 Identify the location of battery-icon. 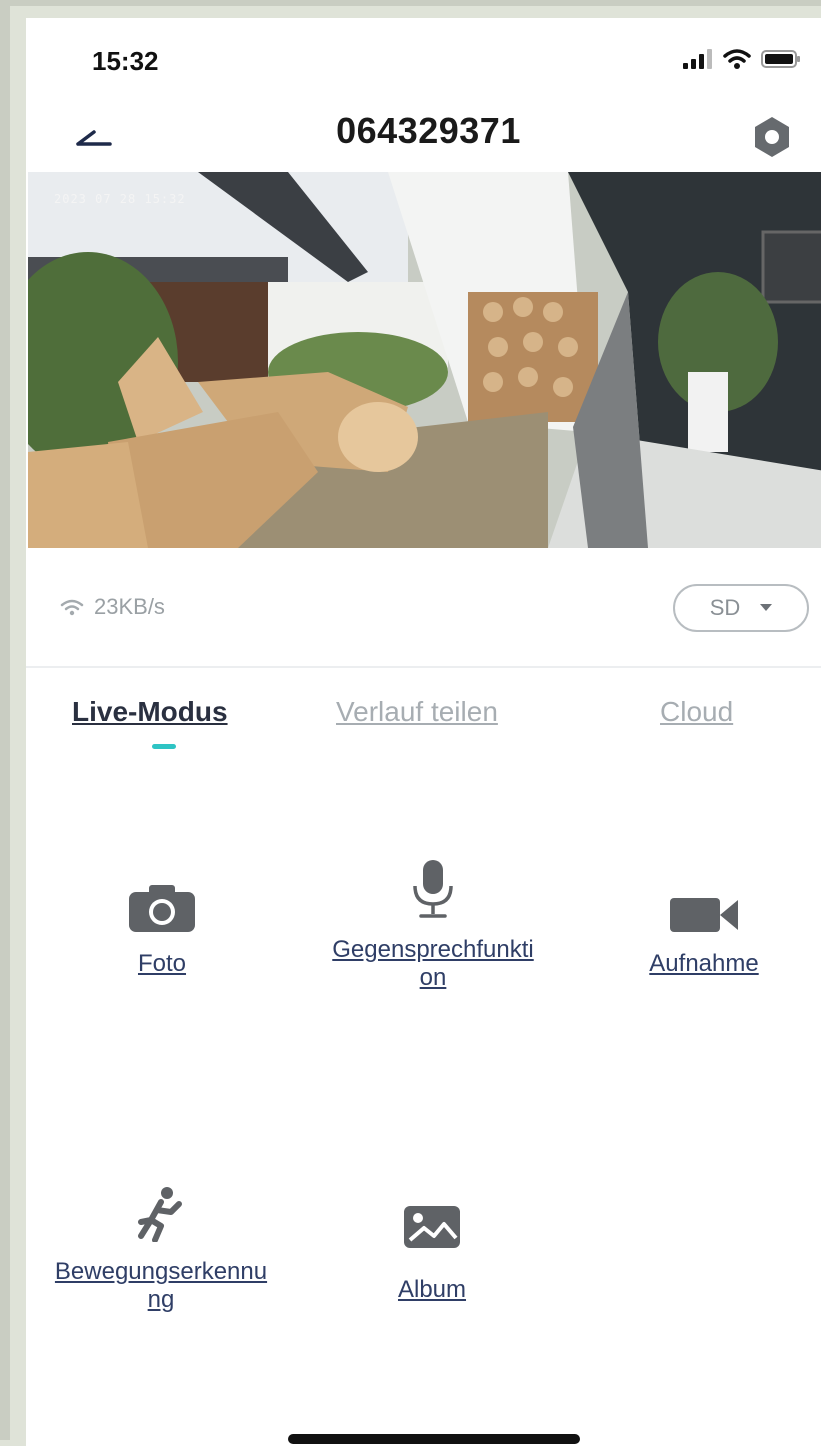
(780, 59).